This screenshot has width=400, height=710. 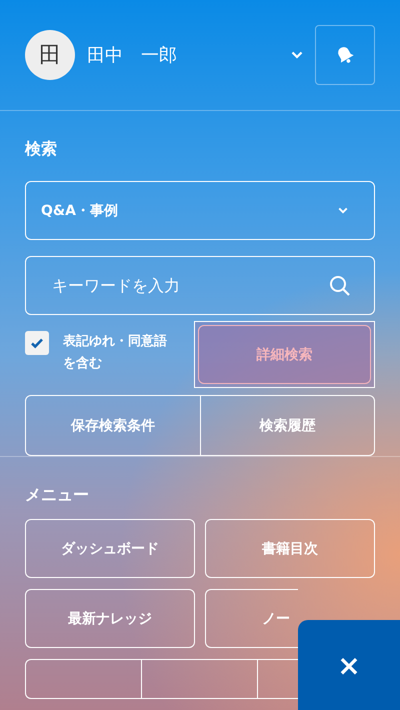 I want to click on user-name: 田中 一郎, so click(x=189, y=55).